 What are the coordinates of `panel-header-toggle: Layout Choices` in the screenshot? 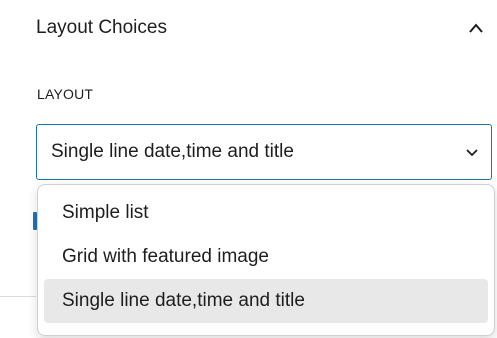 It's located at (266, 28).